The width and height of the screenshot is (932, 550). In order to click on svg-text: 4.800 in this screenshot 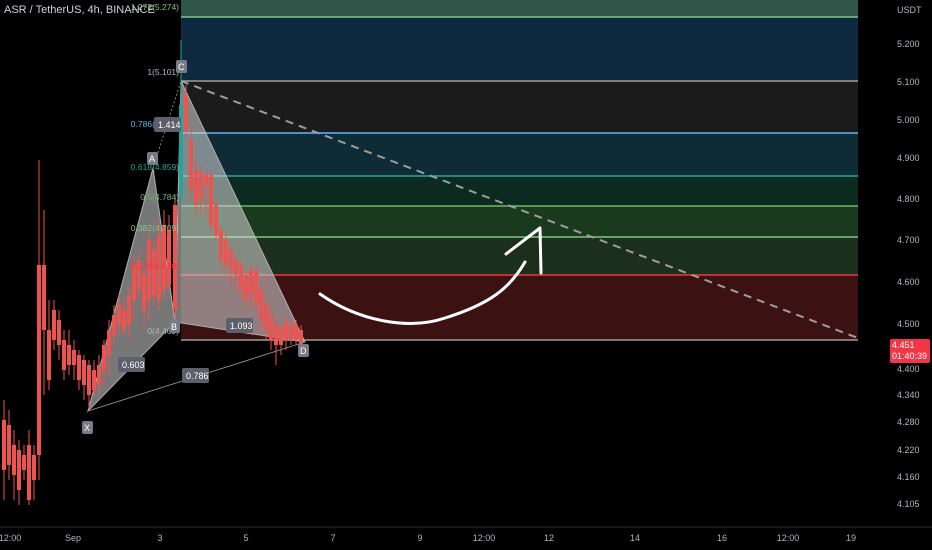, I will do `click(908, 199)`.